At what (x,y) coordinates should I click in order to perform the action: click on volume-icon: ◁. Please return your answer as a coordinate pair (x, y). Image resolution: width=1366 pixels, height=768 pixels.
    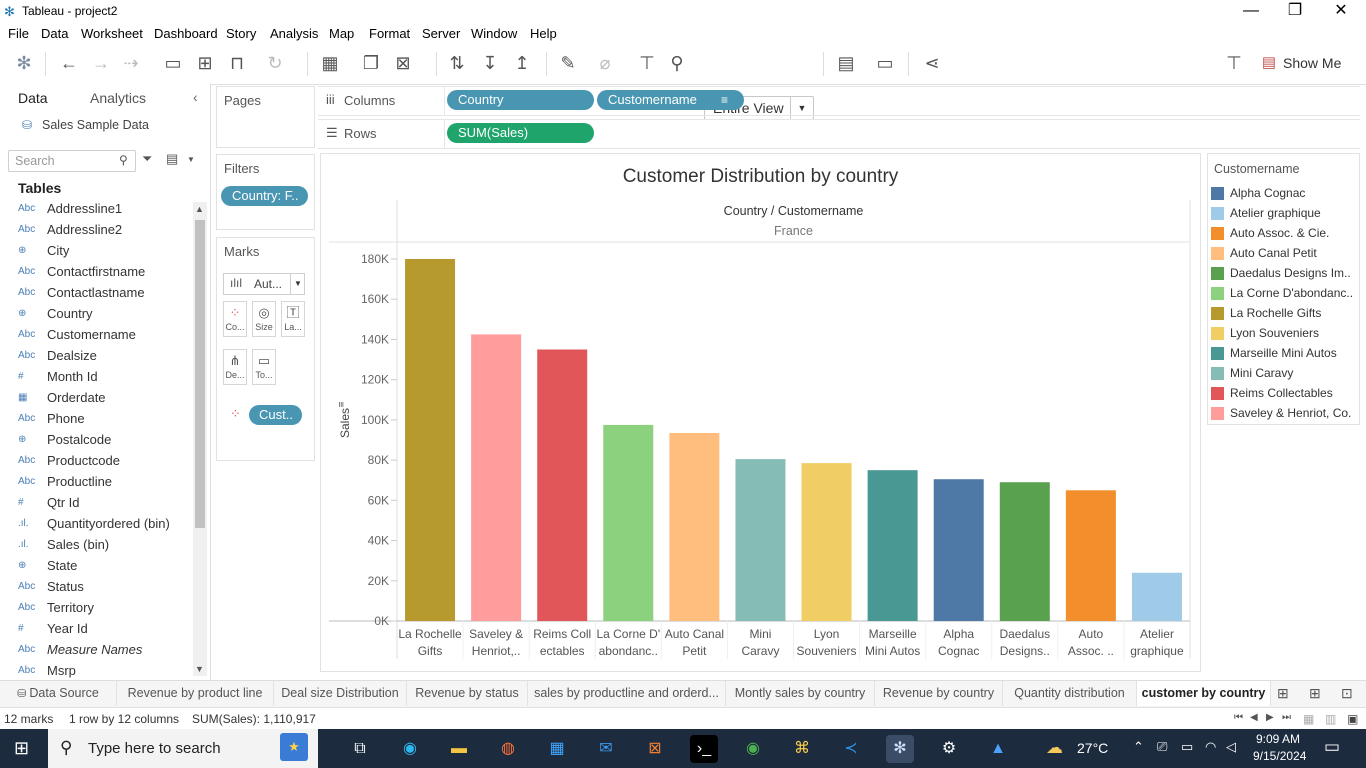
    Looking at the image, I should click on (1231, 747).